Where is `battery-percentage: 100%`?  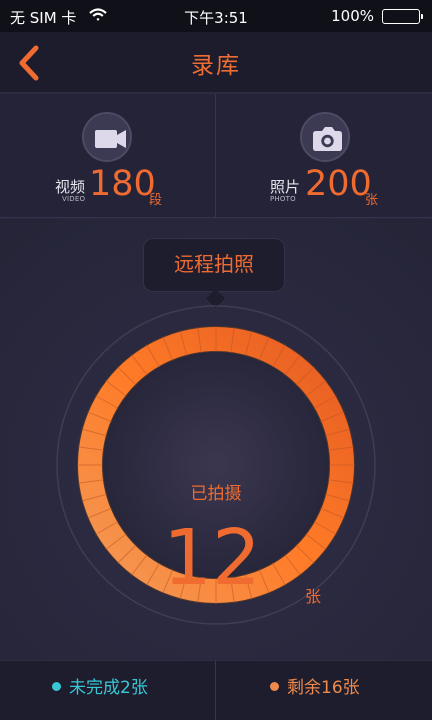 battery-percentage: 100% is located at coordinates (352, 16).